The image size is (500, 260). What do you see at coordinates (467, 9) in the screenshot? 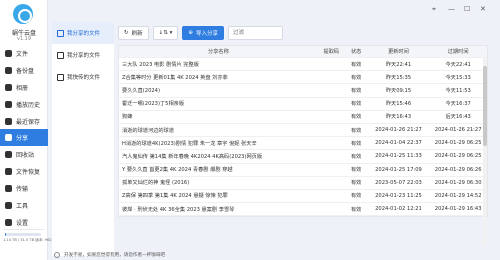
I see `maximize-icon: ☐` at bounding box center [467, 9].